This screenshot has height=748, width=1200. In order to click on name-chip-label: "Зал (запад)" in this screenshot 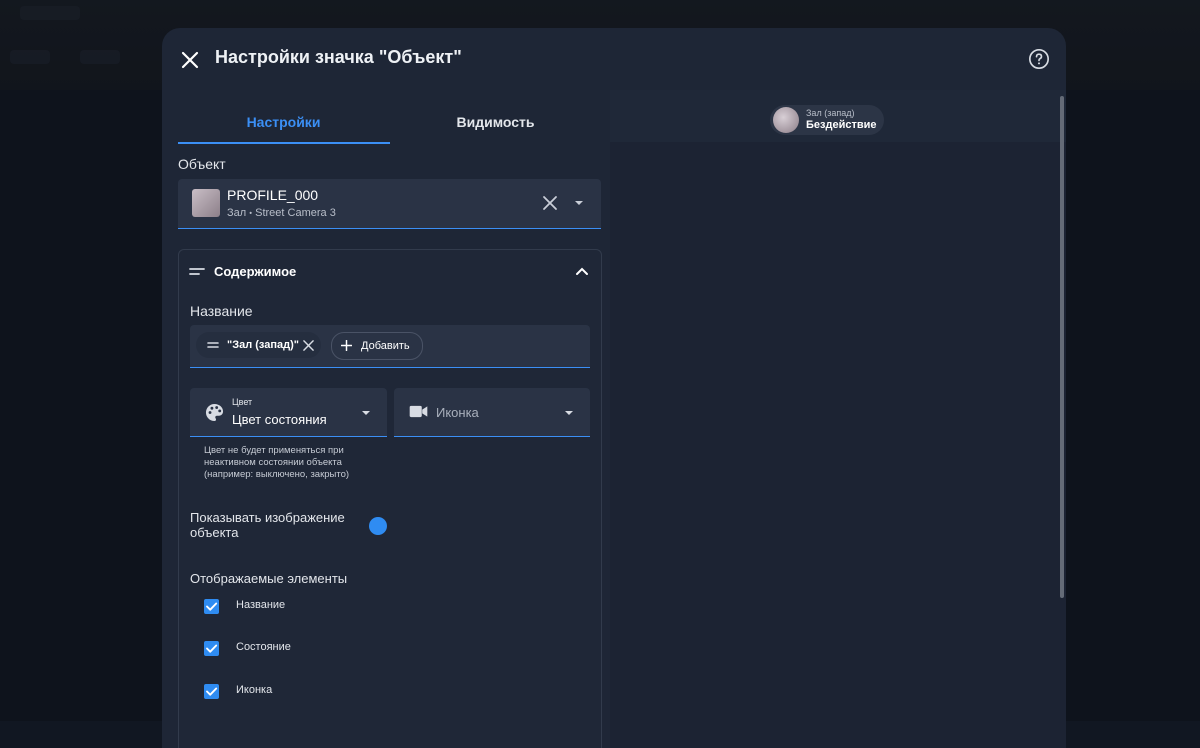, I will do `click(263, 345)`.